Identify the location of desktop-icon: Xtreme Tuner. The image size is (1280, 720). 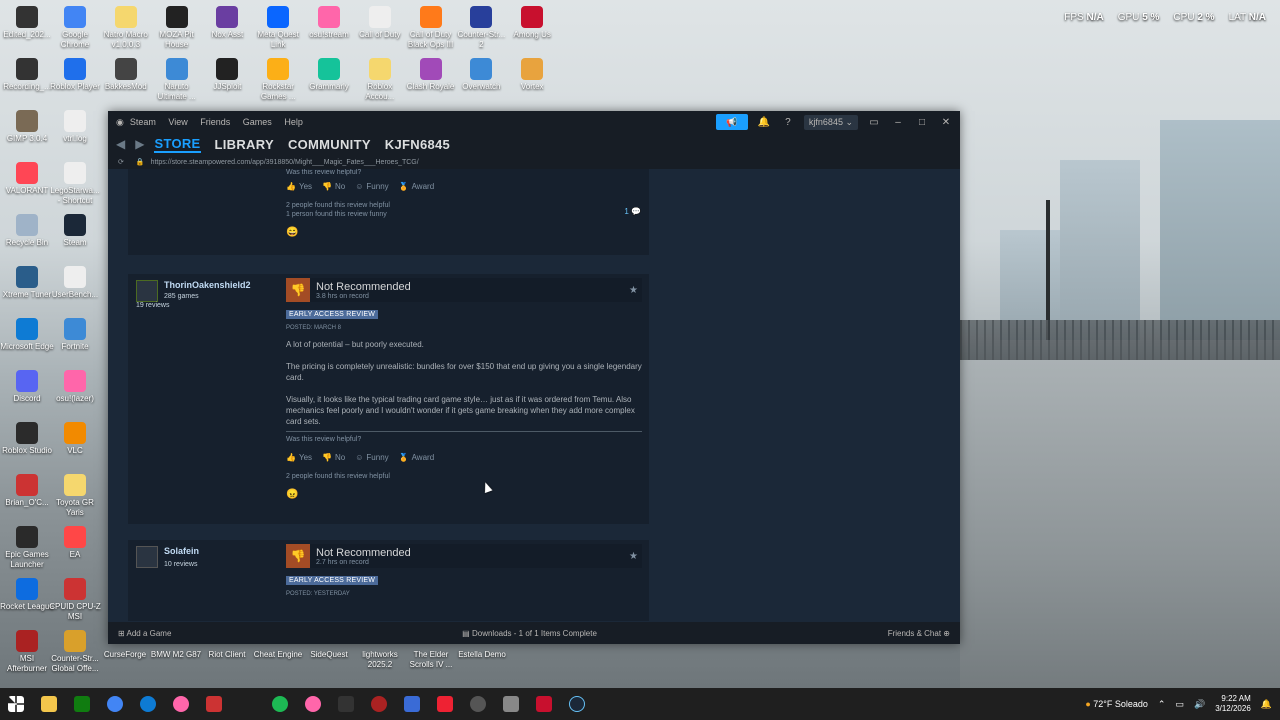
(27, 283).